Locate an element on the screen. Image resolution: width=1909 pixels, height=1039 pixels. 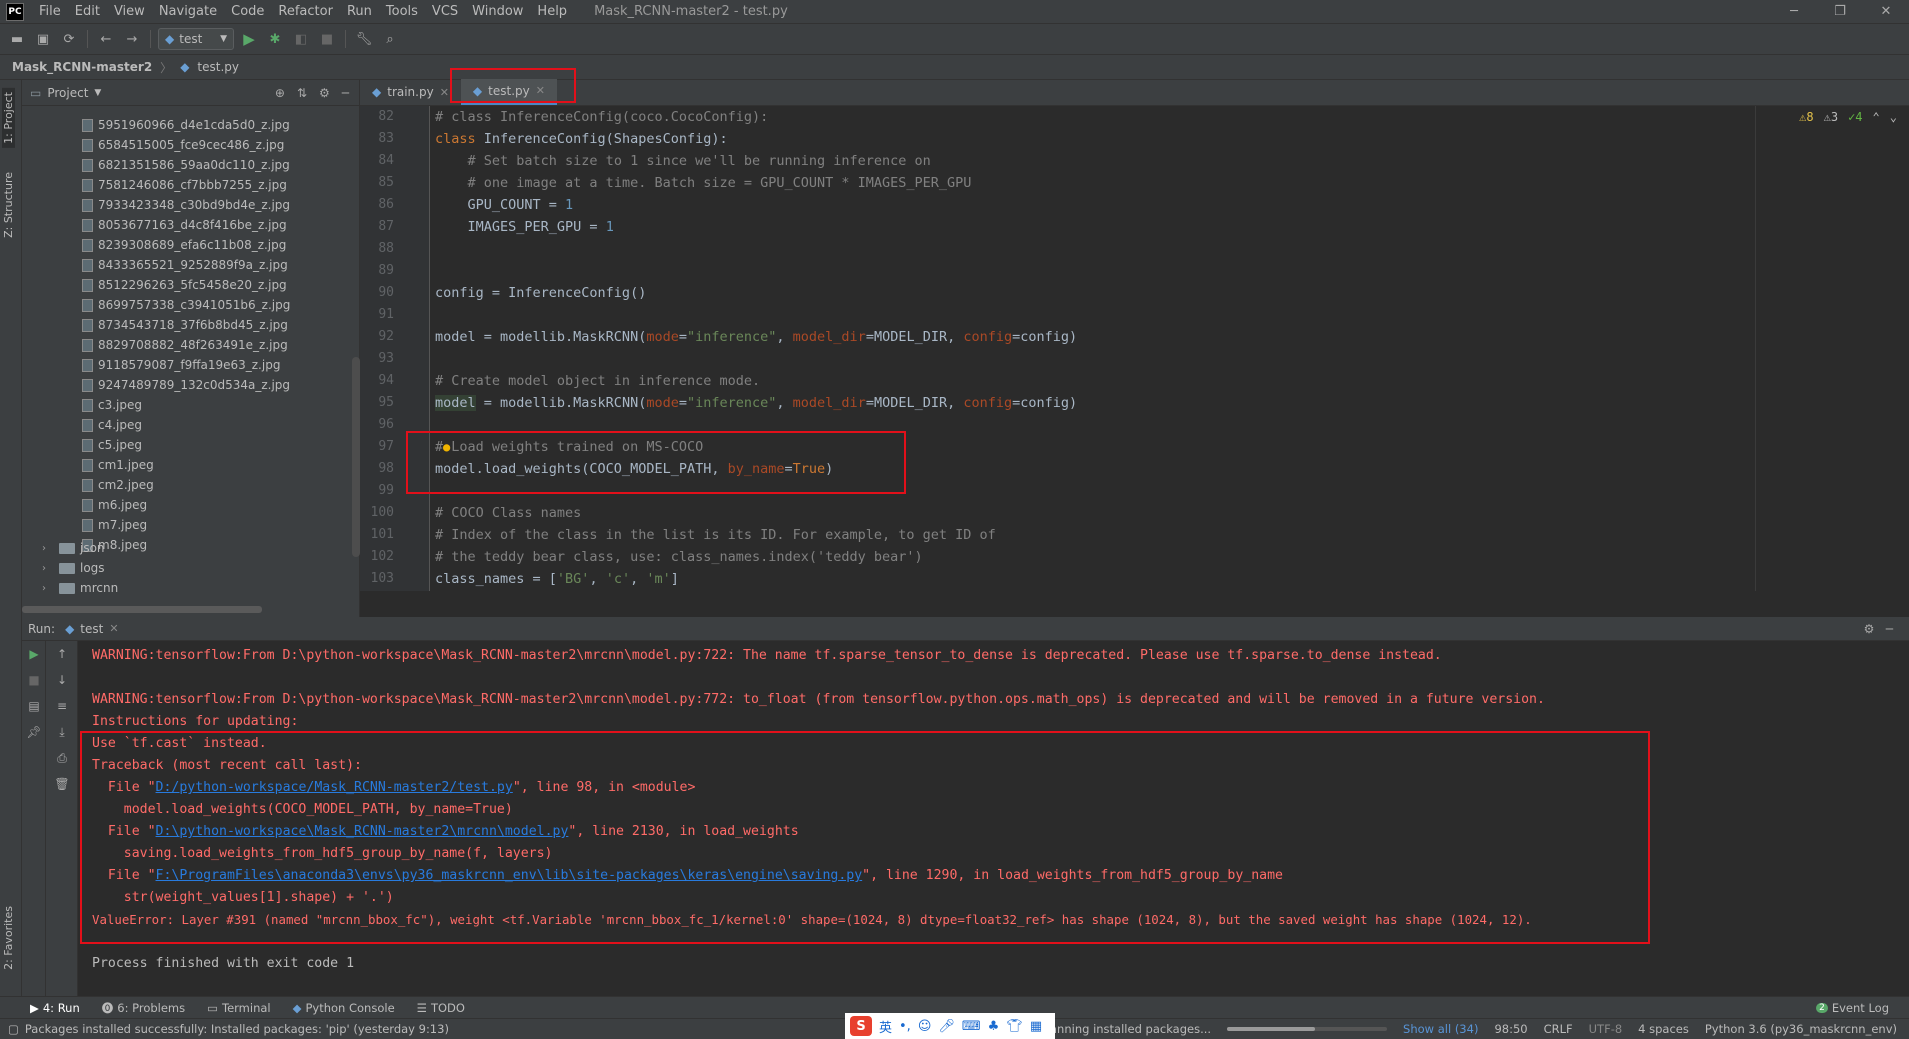
caret-position: 98:50 is located at coordinates (1510, 1029).